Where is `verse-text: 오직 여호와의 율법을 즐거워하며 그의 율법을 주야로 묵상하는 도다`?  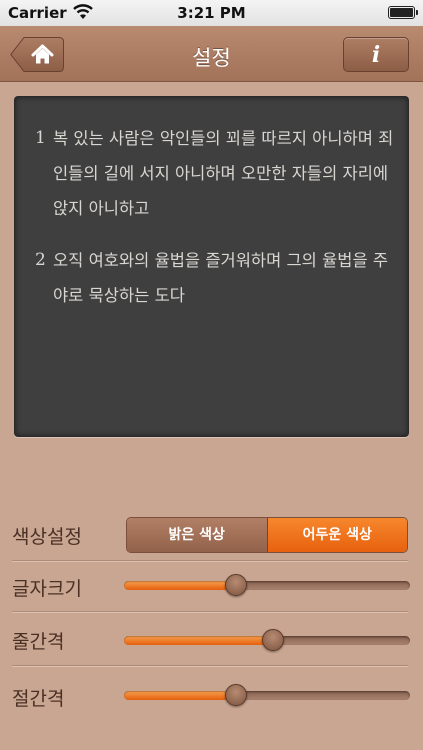 verse-text: 오직 여호와의 율법을 즐거워하며 그의 율법을 주야로 묵상하는 도다 is located at coordinates (221, 278).